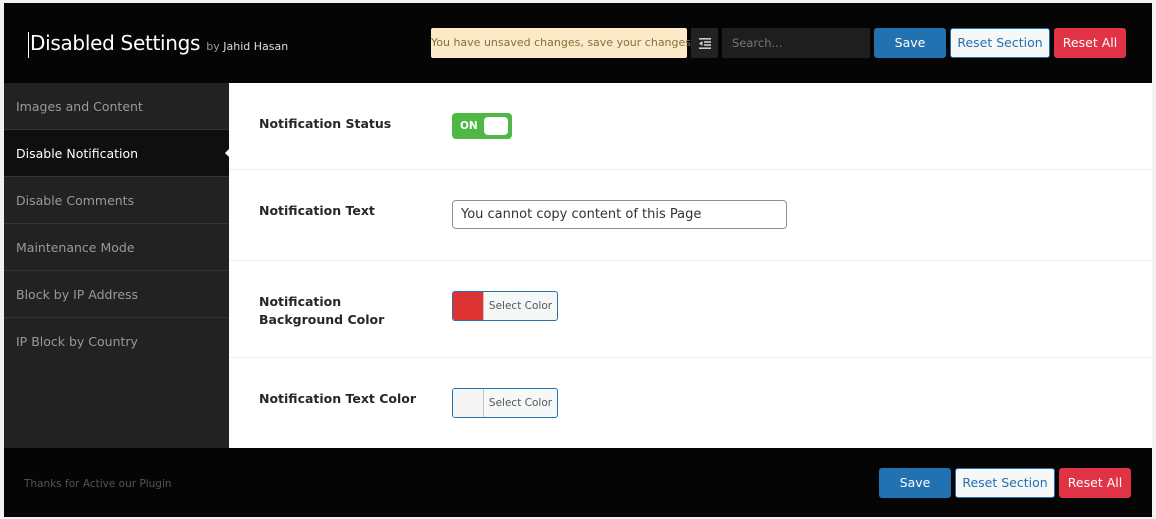  Describe the element at coordinates (116, 106) in the screenshot. I see `sidebar-item-images-and-content: Images and Content` at that location.